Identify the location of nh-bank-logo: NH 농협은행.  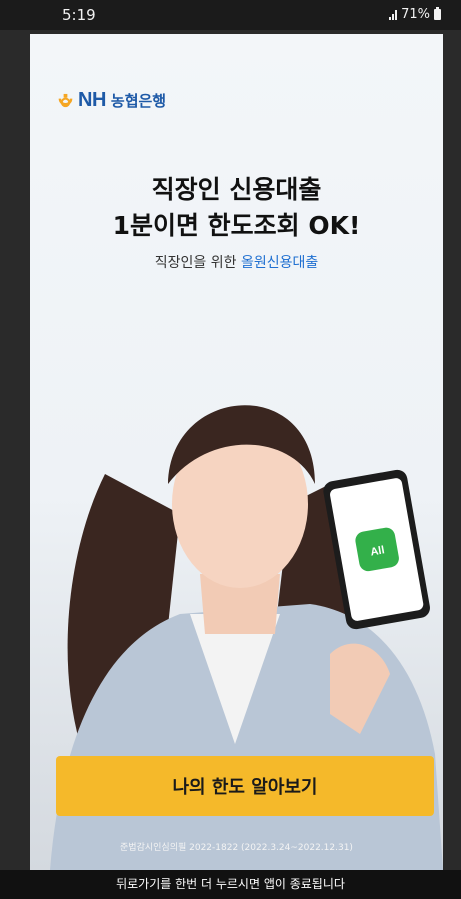
(112, 100).